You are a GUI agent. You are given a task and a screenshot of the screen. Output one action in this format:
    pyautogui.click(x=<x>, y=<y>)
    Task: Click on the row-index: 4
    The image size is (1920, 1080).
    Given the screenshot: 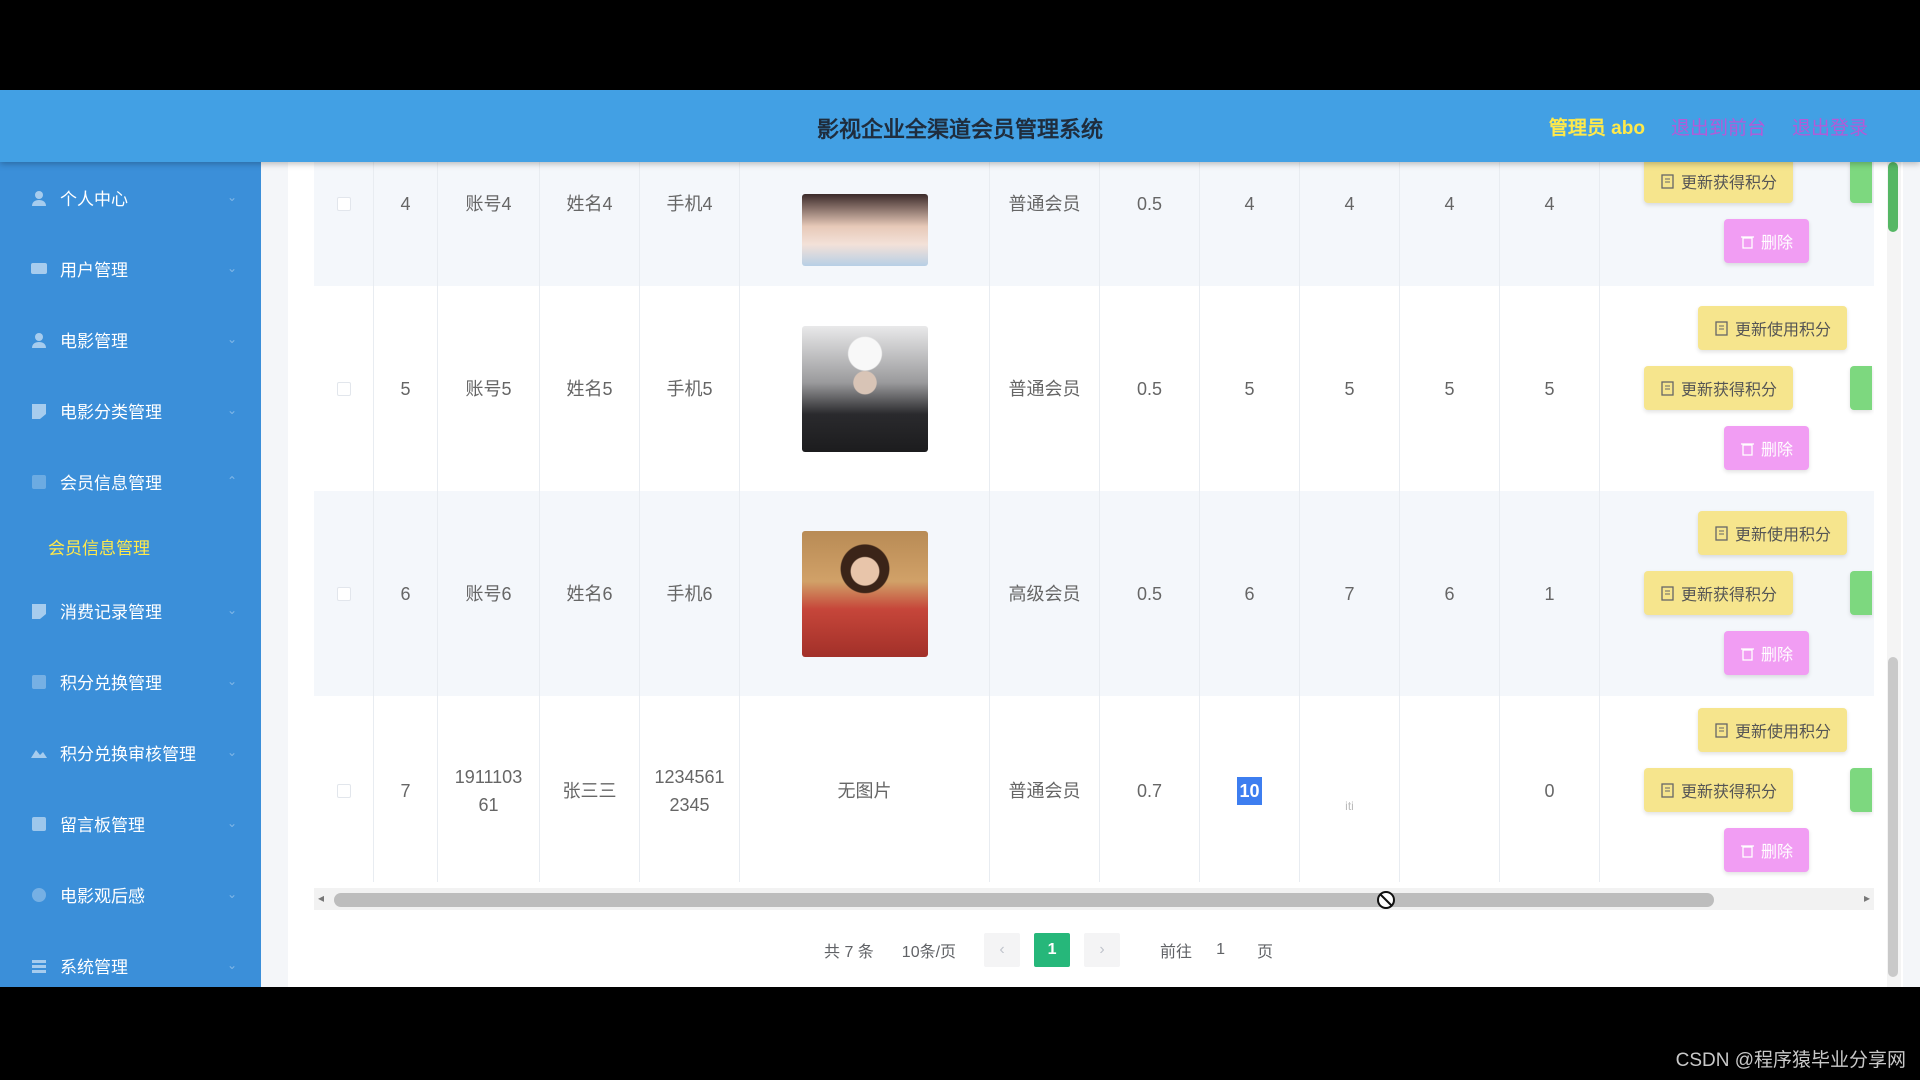 What is the action you would take?
    pyautogui.click(x=406, y=224)
    